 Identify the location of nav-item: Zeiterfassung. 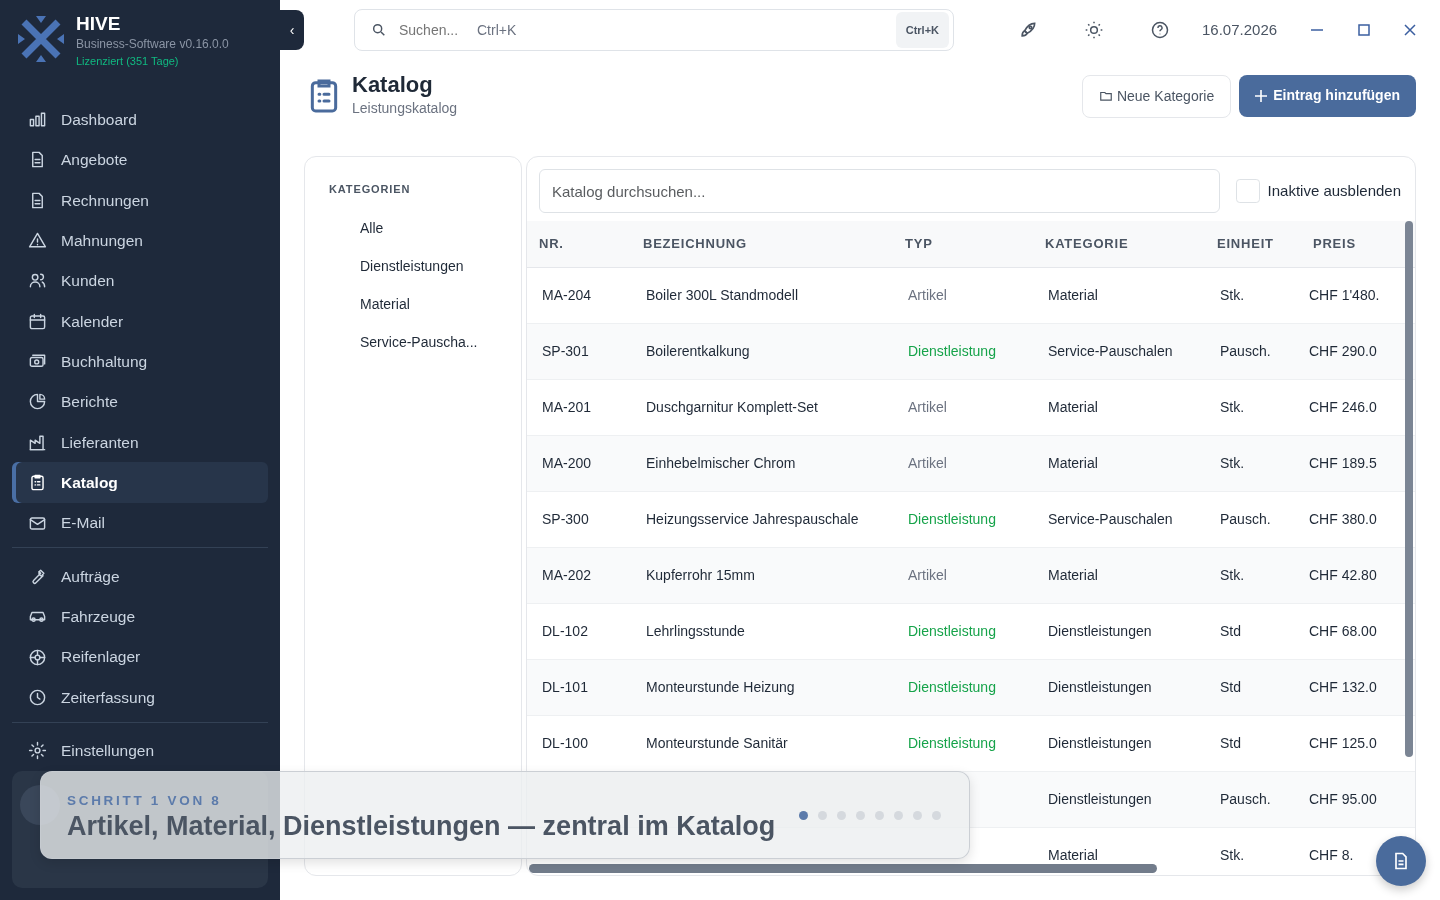
(140, 697).